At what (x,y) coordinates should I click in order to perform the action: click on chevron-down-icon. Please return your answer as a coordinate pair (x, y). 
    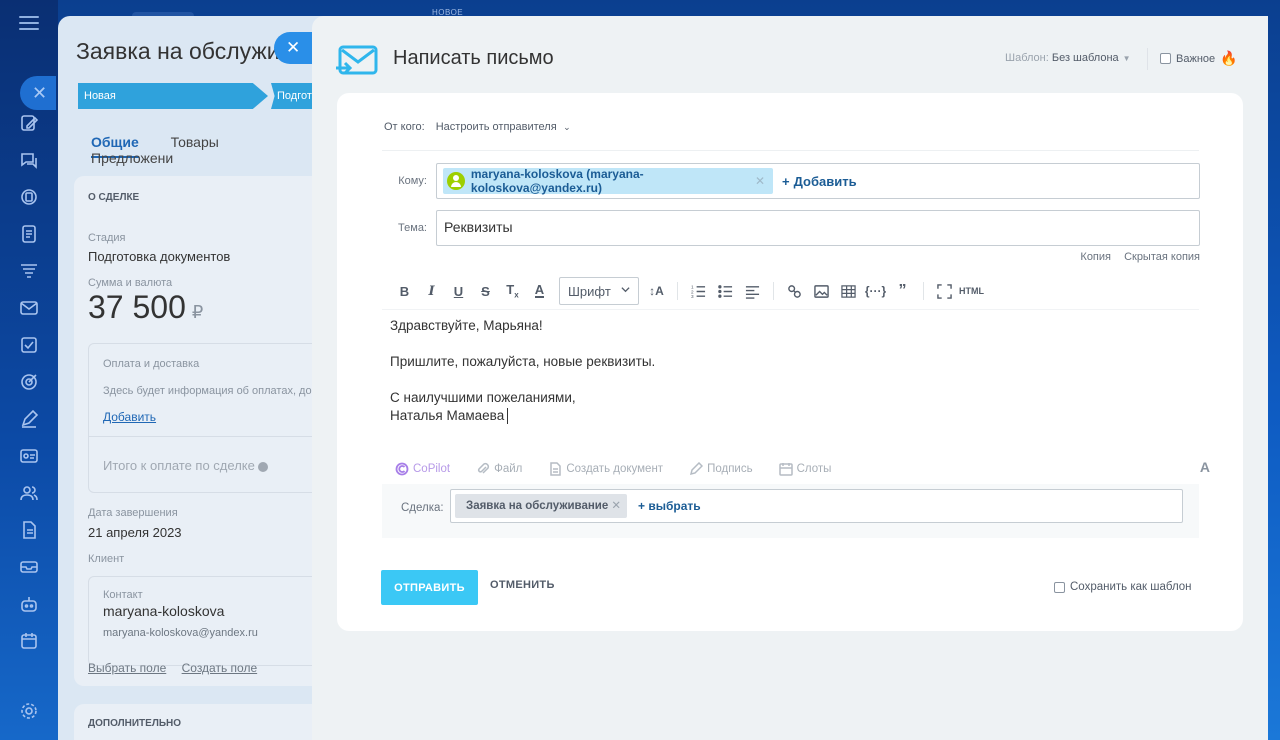
    Looking at the image, I should click on (625, 290).